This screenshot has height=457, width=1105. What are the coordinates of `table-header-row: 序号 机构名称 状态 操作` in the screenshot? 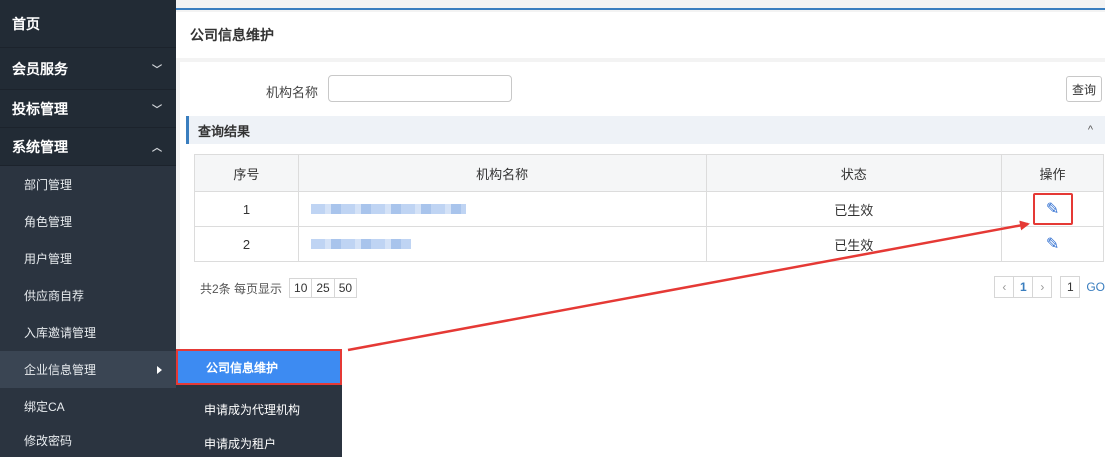 It's located at (649, 173).